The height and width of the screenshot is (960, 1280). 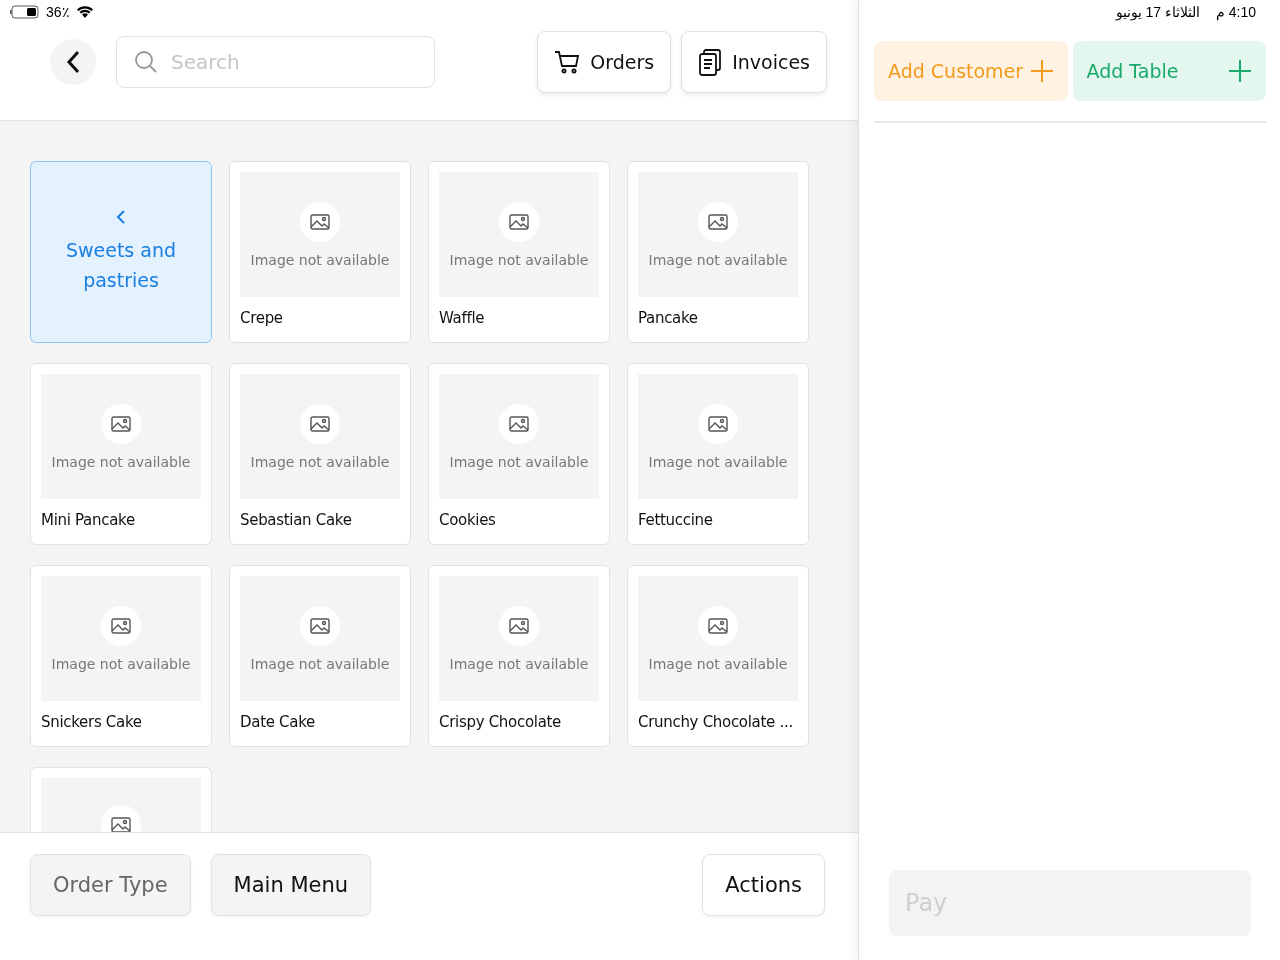 What do you see at coordinates (296, 520) in the screenshot?
I see `product-name: Sebastian Cake` at bounding box center [296, 520].